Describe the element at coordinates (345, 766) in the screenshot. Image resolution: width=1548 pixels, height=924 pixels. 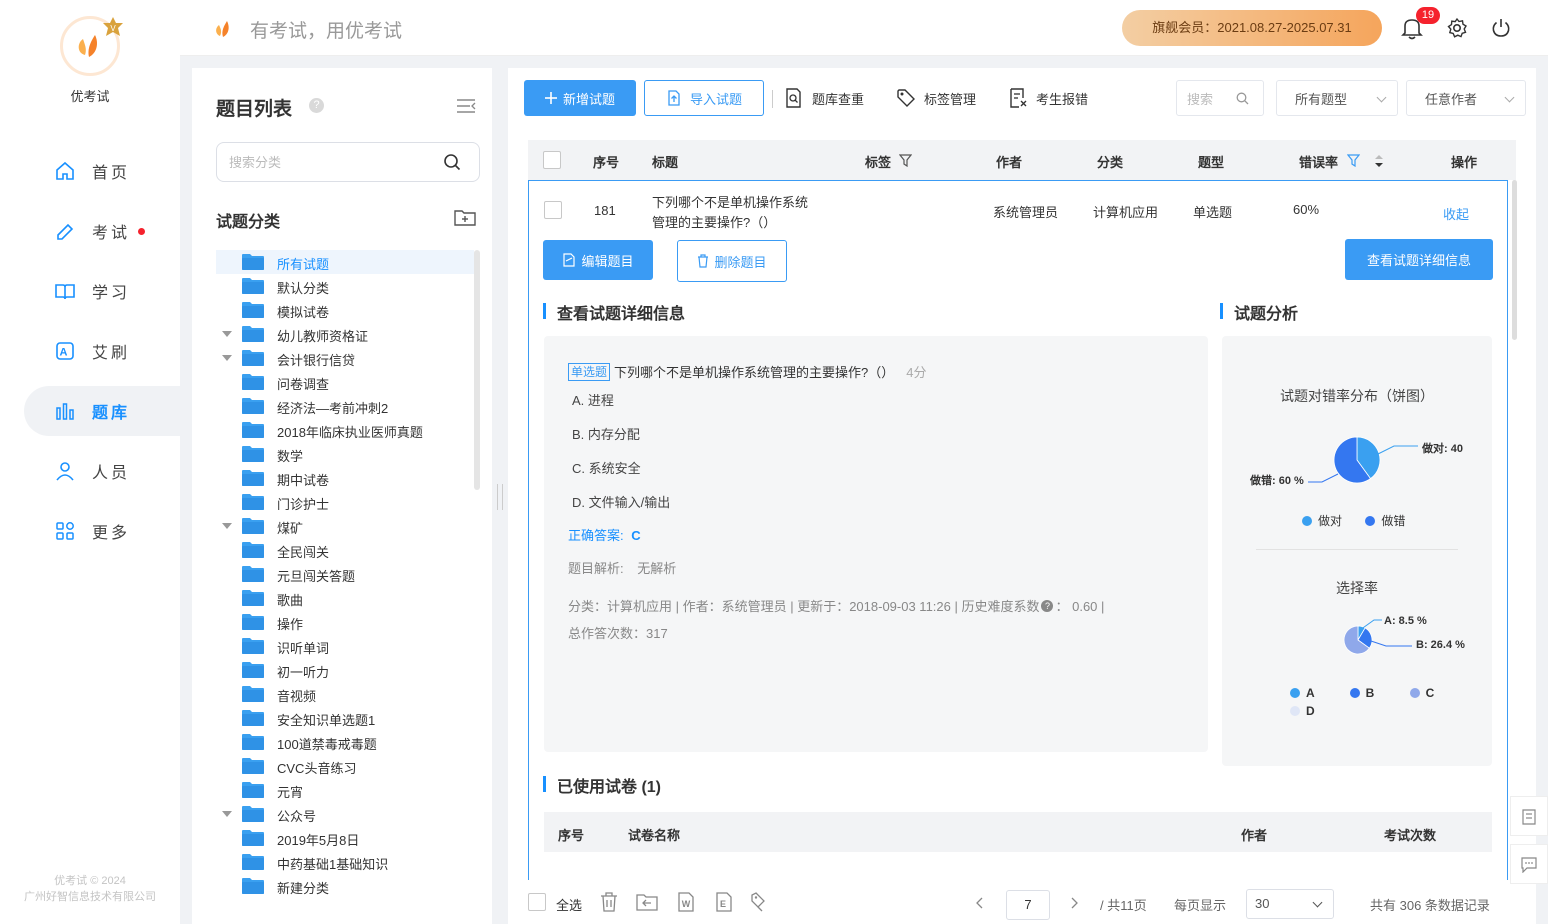
I see `category-item: CVC头音练习` at that location.